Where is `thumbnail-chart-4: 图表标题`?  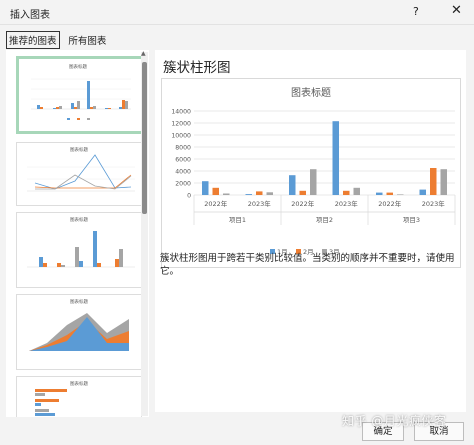
thumbnail-chart-4: 图表标题 is located at coordinates (79, 324).